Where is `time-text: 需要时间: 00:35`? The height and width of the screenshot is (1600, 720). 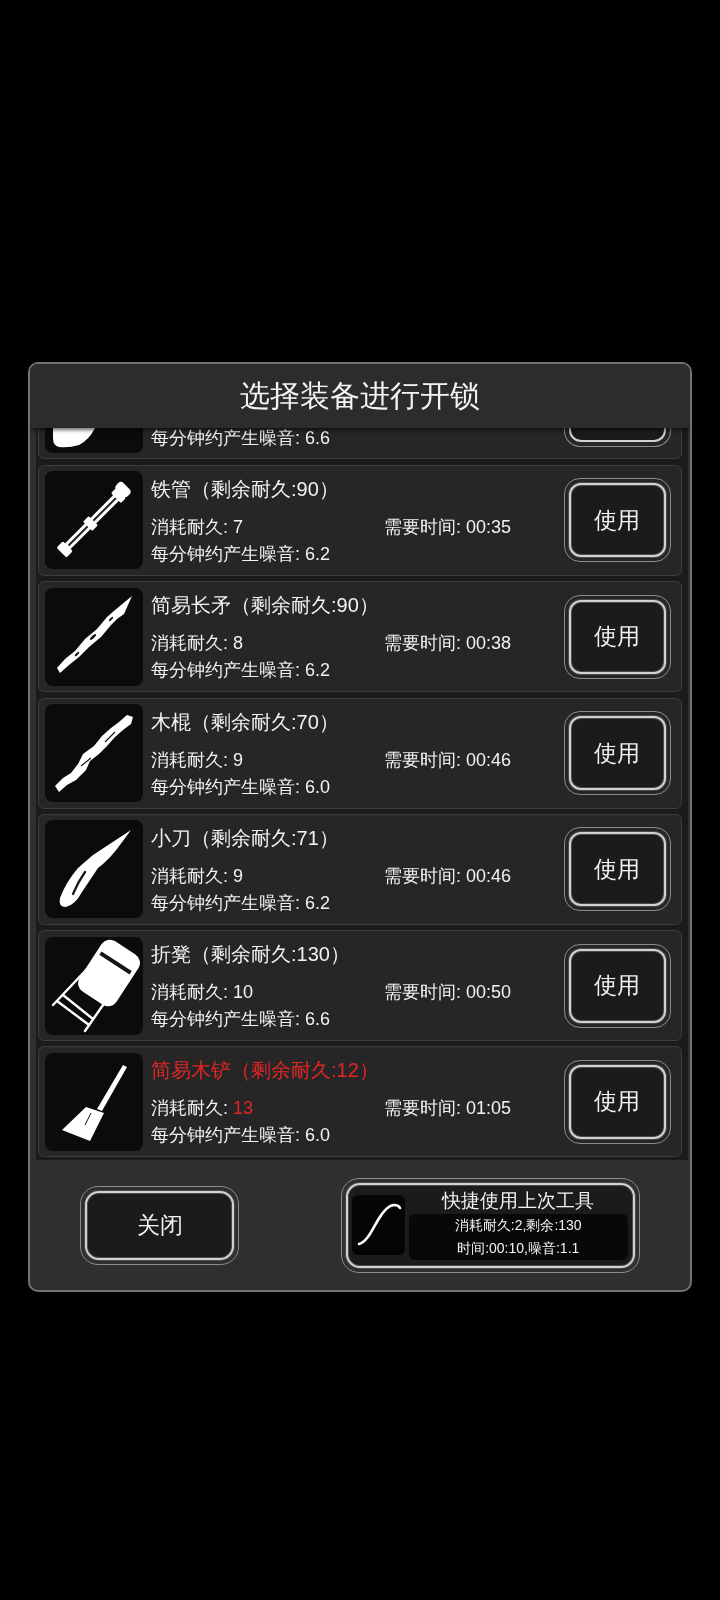
time-text: 需要时间: 00:35 is located at coordinates (448, 527).